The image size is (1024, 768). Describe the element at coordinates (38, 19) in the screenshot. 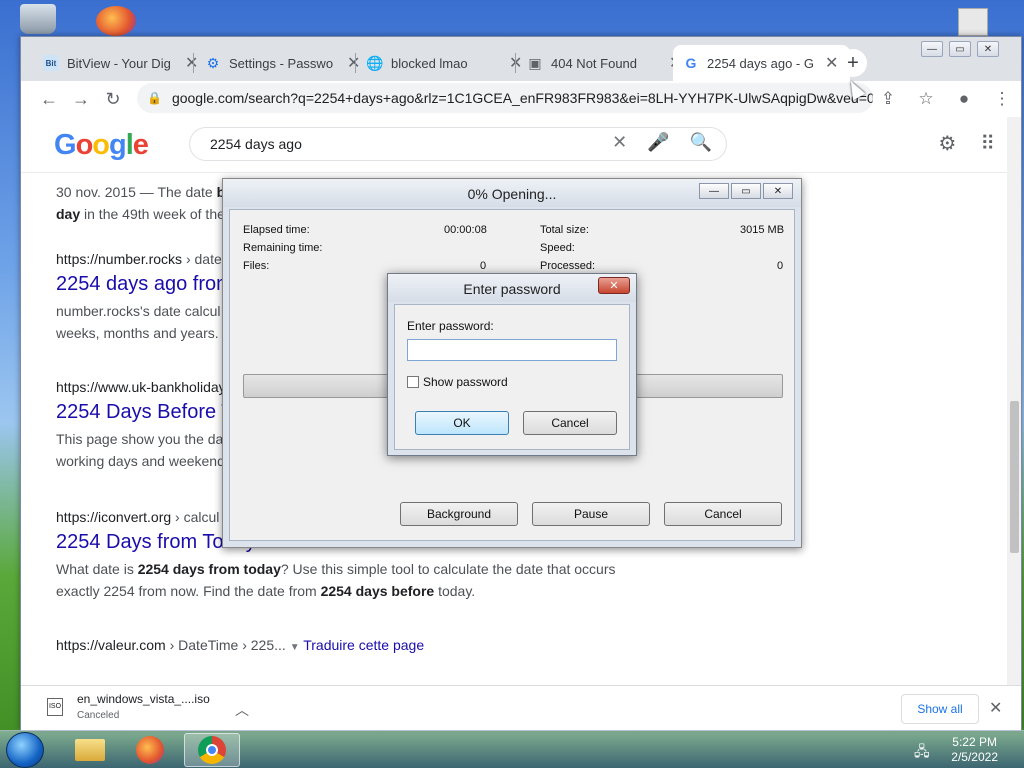

I see `recycle-bin-icon` at that location.